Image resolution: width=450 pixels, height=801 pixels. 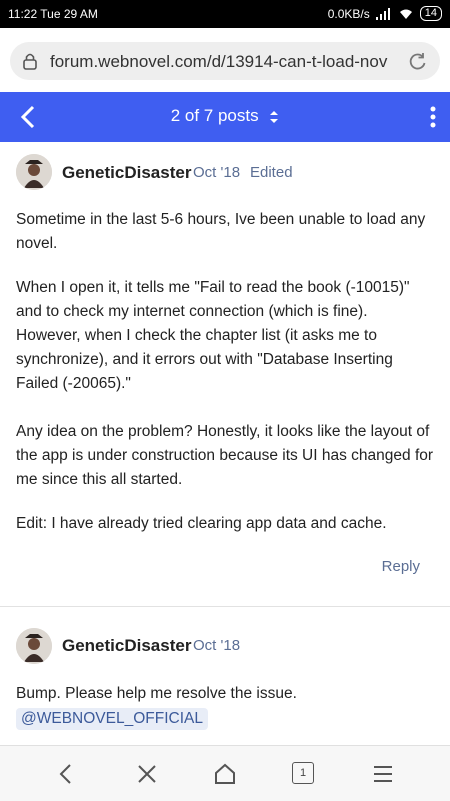 I want to click on post-navigation-bar: 2 of 7 posts, so click(x=225, y=117).